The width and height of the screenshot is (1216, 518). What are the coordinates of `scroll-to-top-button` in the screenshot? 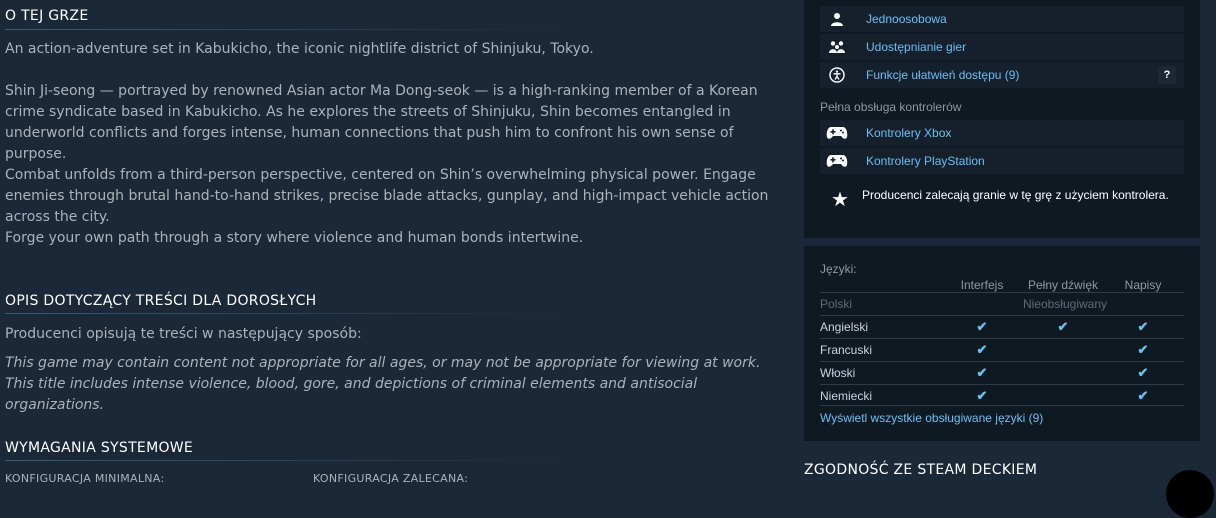 It's located at (1190, 494).